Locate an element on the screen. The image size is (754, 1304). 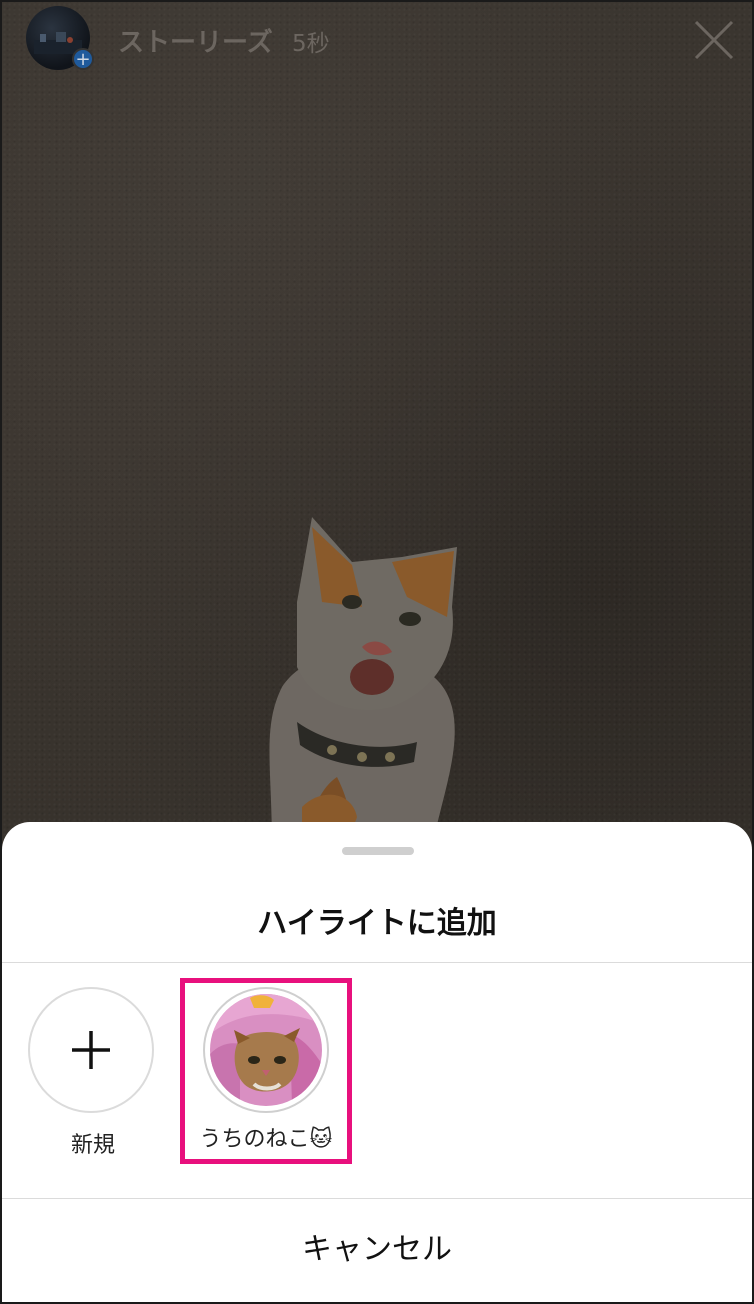
highlight-item-label: うちのねこ🐱 is located at coordinates (266, 1139).